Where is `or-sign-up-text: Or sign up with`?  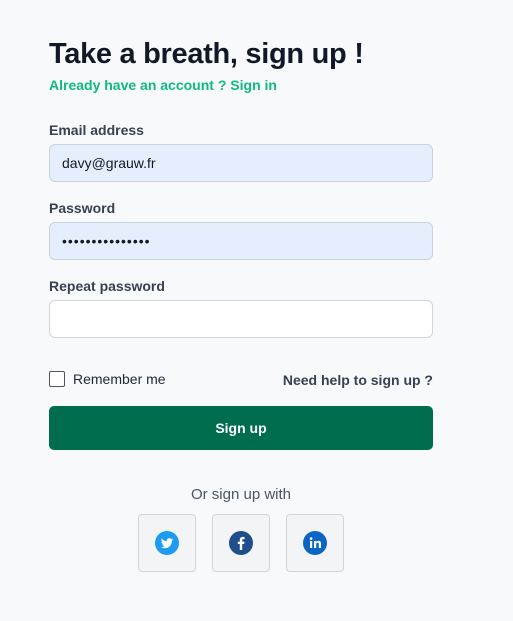
or-sign-up-text: Or sign up with is located at coordinates (241, 494).